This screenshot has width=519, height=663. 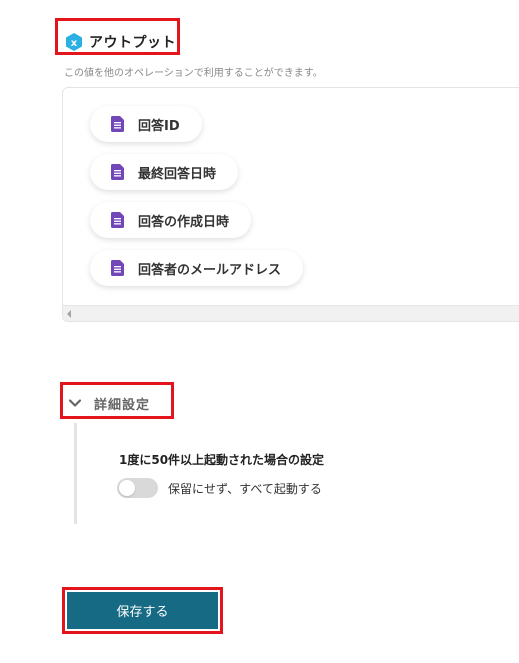 What do you see at coordinates (245, 489) in the screenshot?
I see `bulk-trigger-toggle-label: 保留にせず、すべて起動する` at bounding box center [245, 489].